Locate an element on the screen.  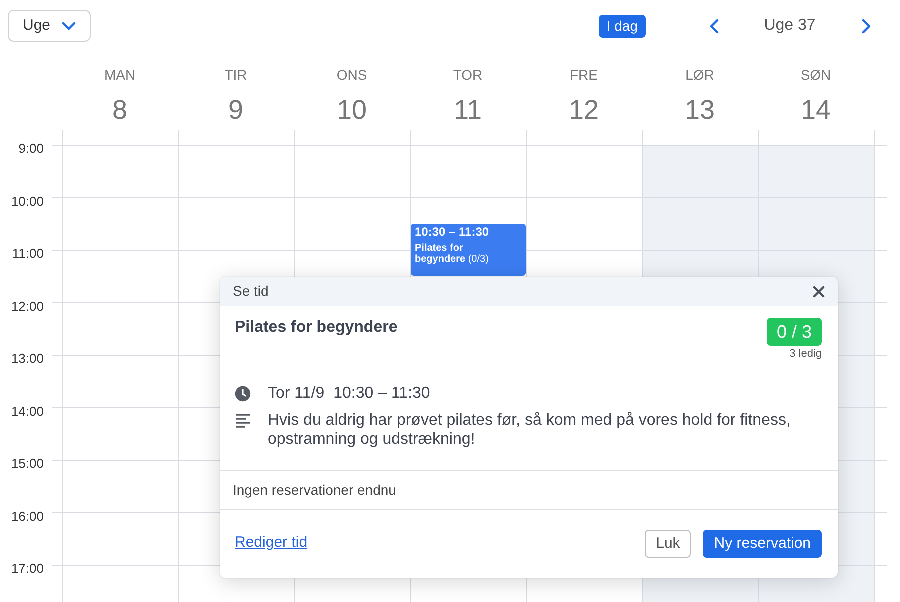
hour-label: 16:00 is located at coordinates (27, 516).